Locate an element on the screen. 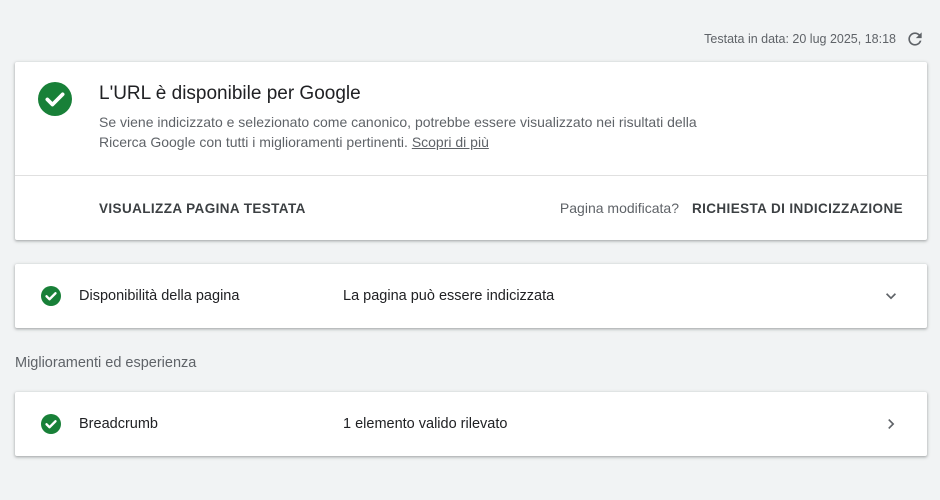 The width and height of the screenshot is (940, 500). status-title: L'URL è disponibile per Google is located at coordinates (230, 93).